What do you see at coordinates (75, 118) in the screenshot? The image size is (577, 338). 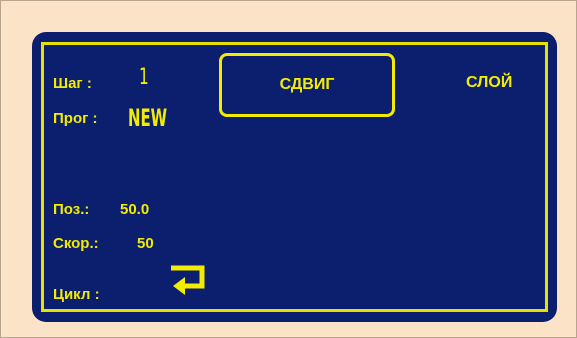 I see `program-label: Прог :` at bounding box center [75, 118].